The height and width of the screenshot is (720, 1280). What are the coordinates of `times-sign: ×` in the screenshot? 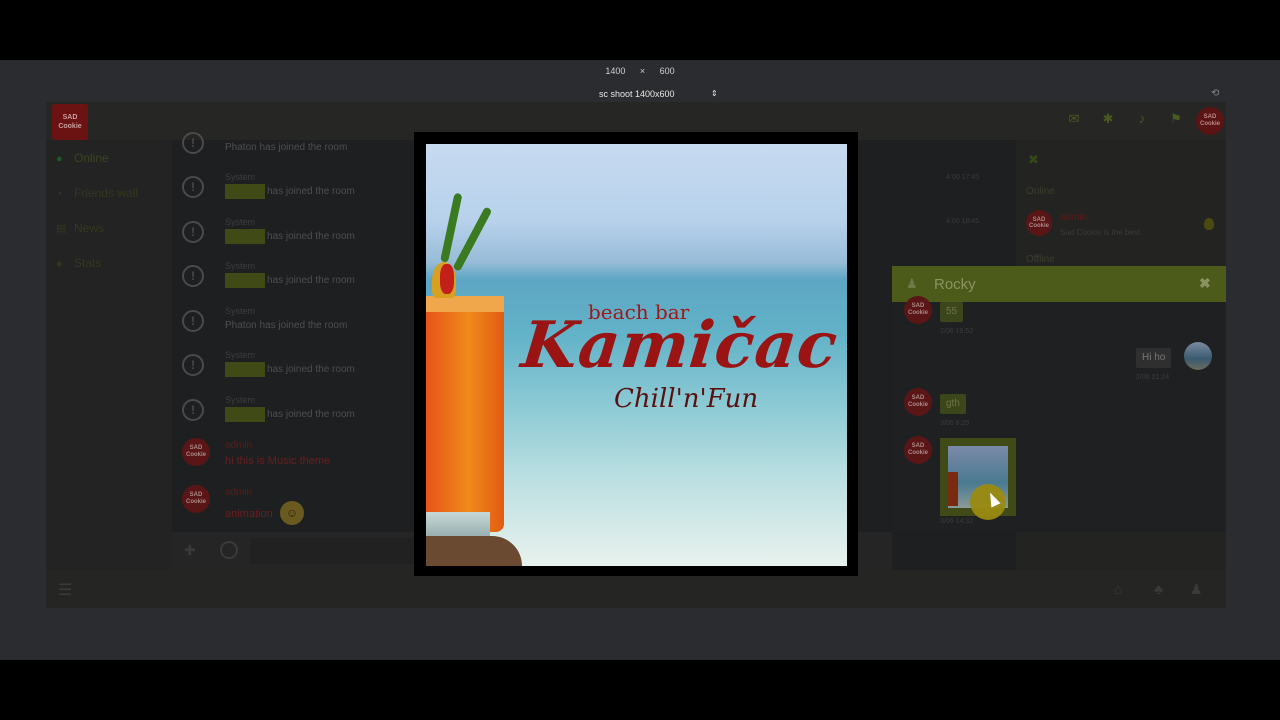 It's located at (642, 71).